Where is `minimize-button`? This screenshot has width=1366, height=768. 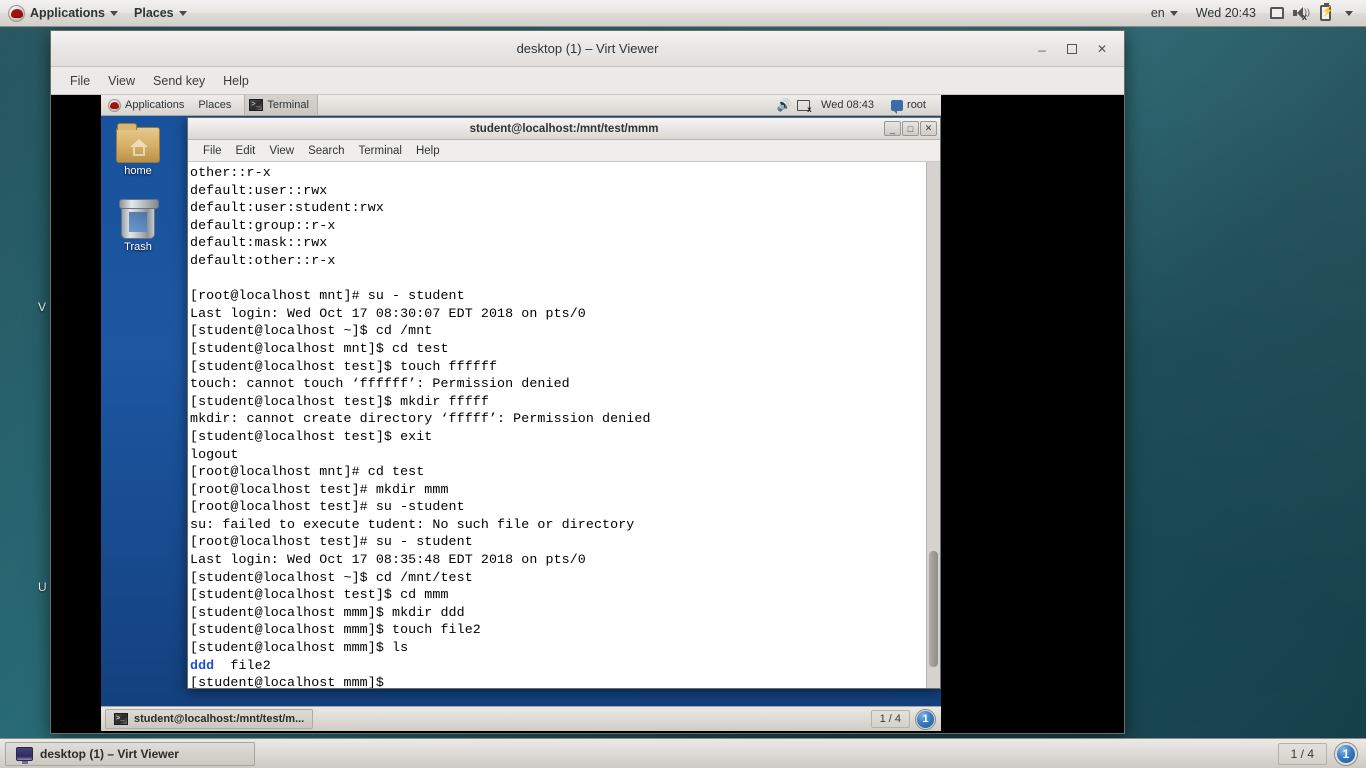 minimize-button is located at coordinates (1042, 49).